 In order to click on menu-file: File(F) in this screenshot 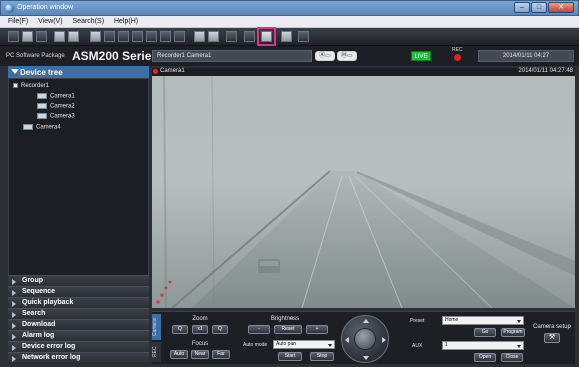, I will do `click(14, 20)`.